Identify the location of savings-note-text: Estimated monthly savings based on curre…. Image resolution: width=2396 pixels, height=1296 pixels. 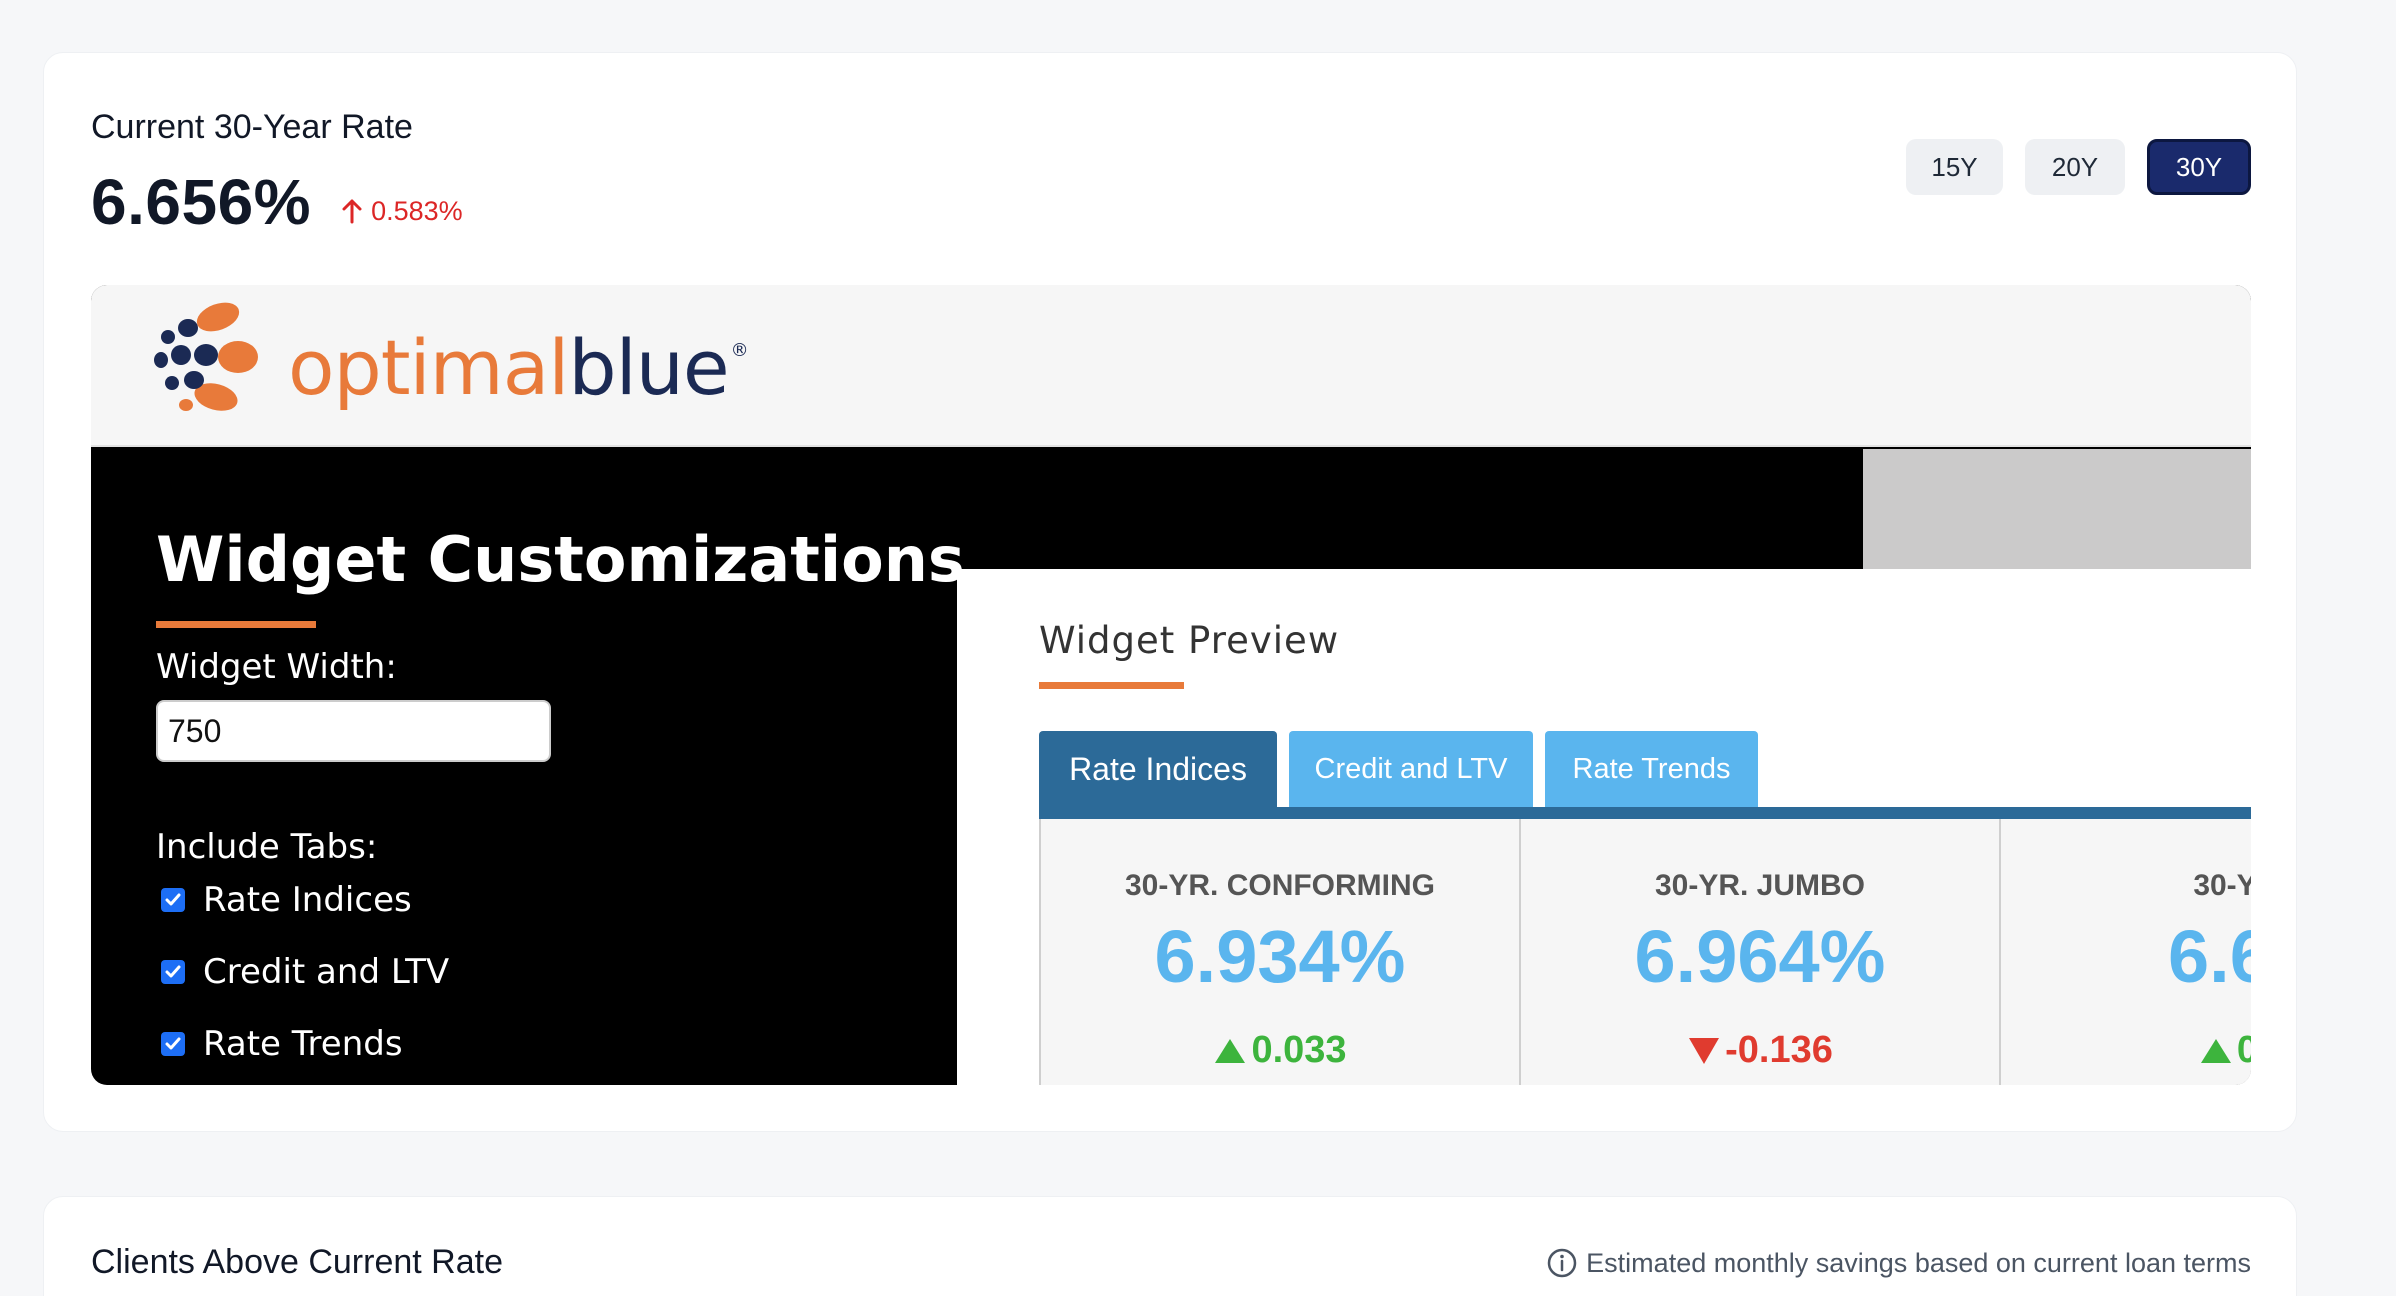
(1918, 1262).